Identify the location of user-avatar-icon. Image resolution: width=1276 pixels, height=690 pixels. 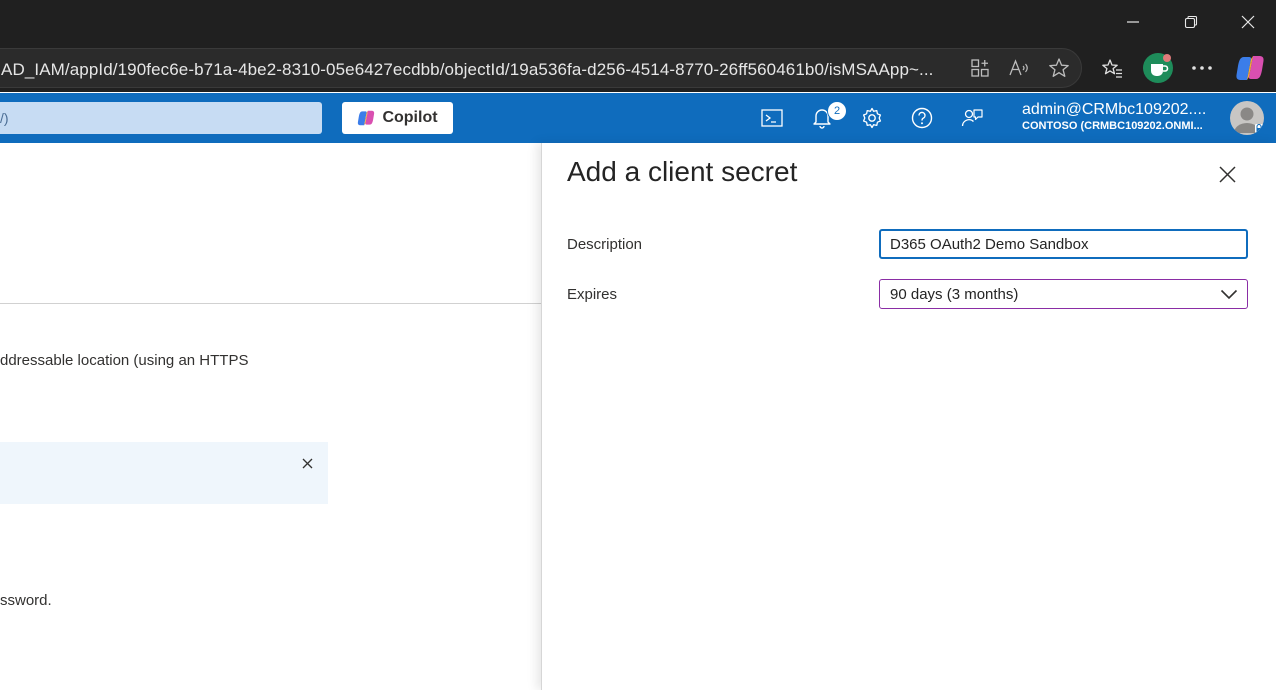
(1248, 120).